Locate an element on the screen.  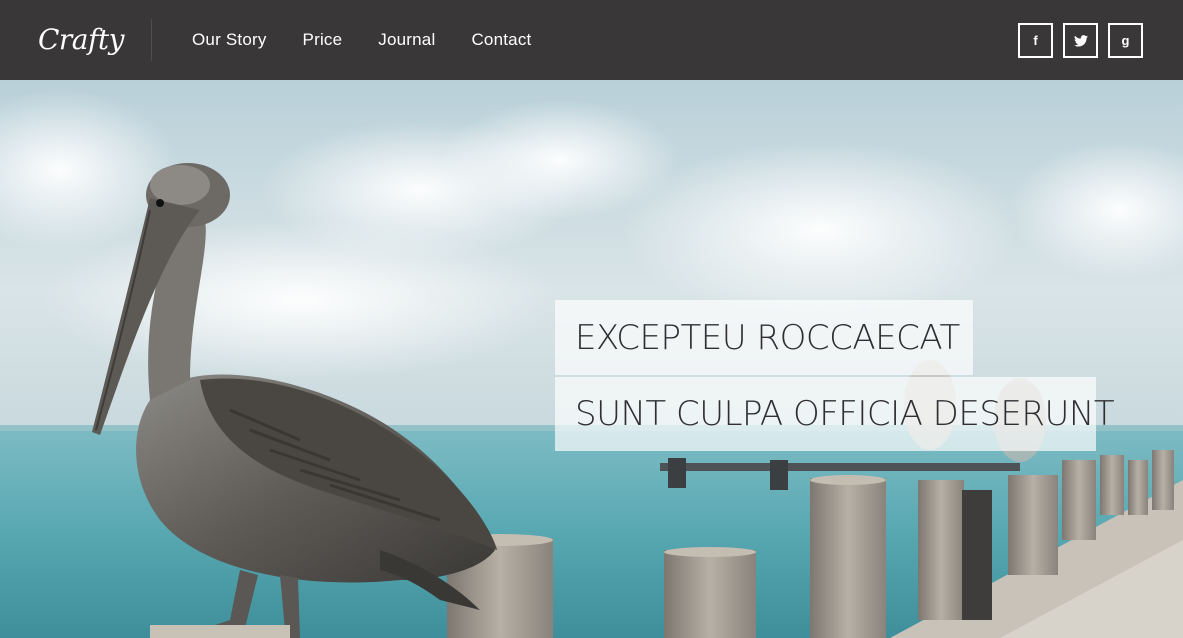
twitter-button is located at coordinates (1080, 40).